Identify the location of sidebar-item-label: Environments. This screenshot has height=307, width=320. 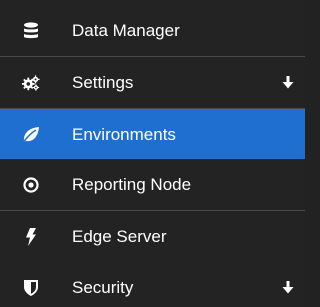
(124, 134).